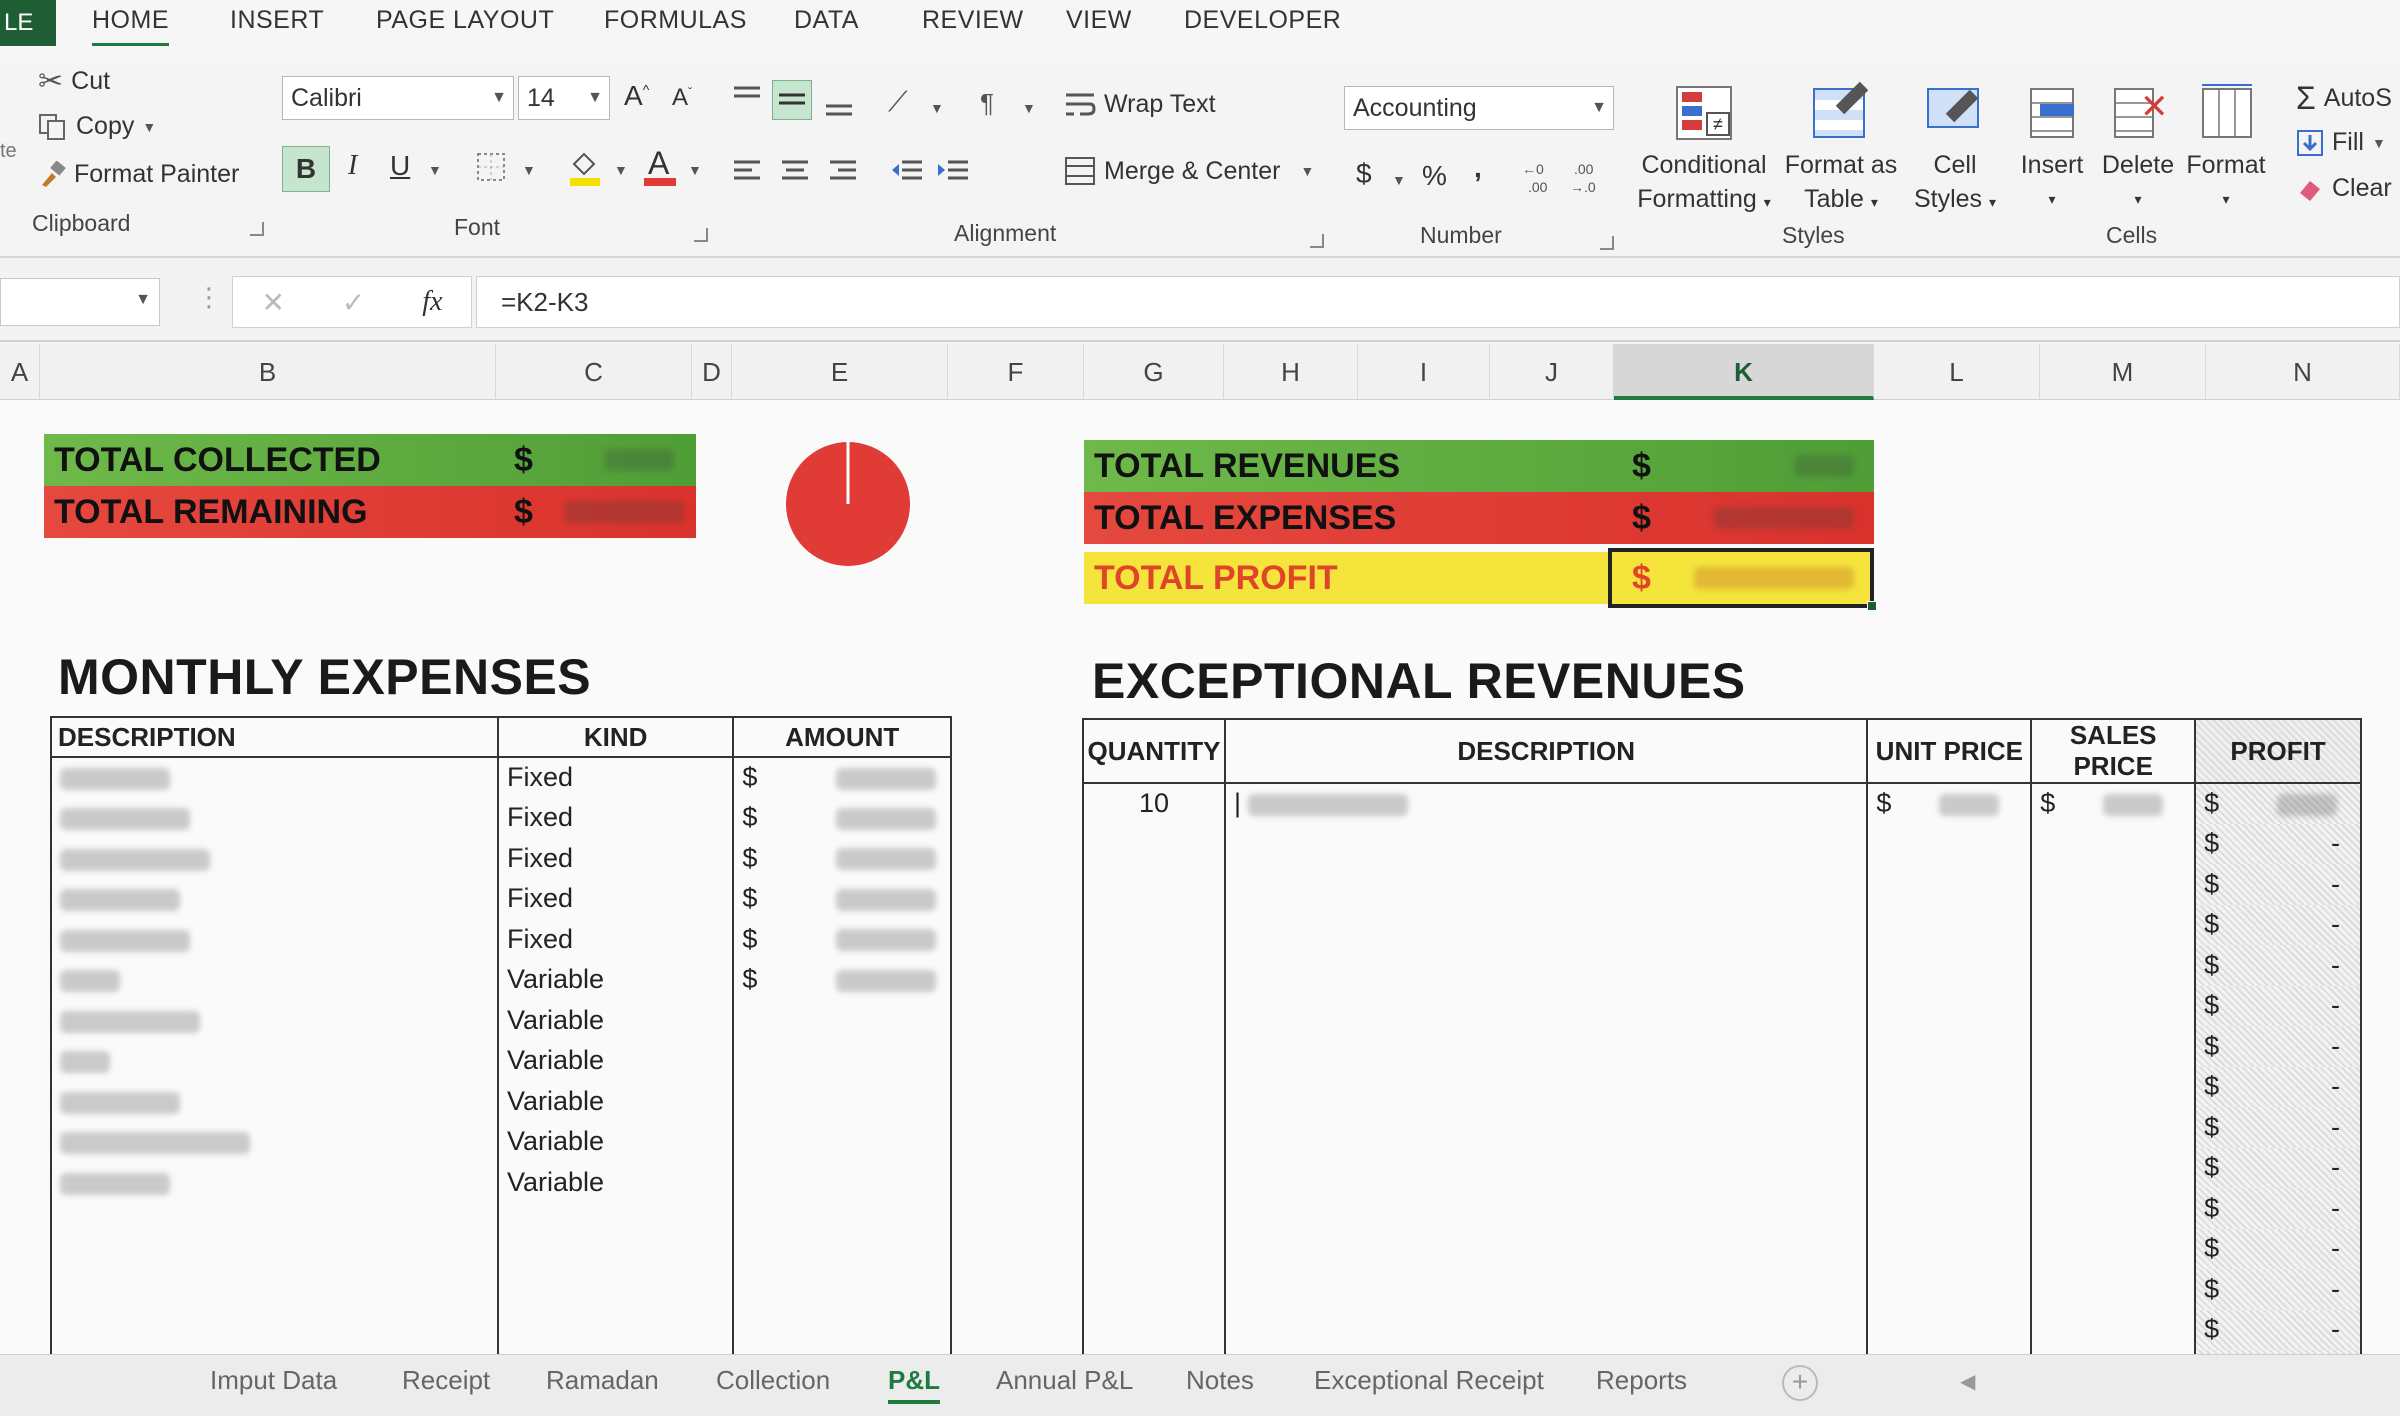 The width and height of the screenshot is (2400, 1416). What do you see at coordinates (268, 372) in the screenshot?
I see `column-header-b: B` at bounding box center [268, 372].